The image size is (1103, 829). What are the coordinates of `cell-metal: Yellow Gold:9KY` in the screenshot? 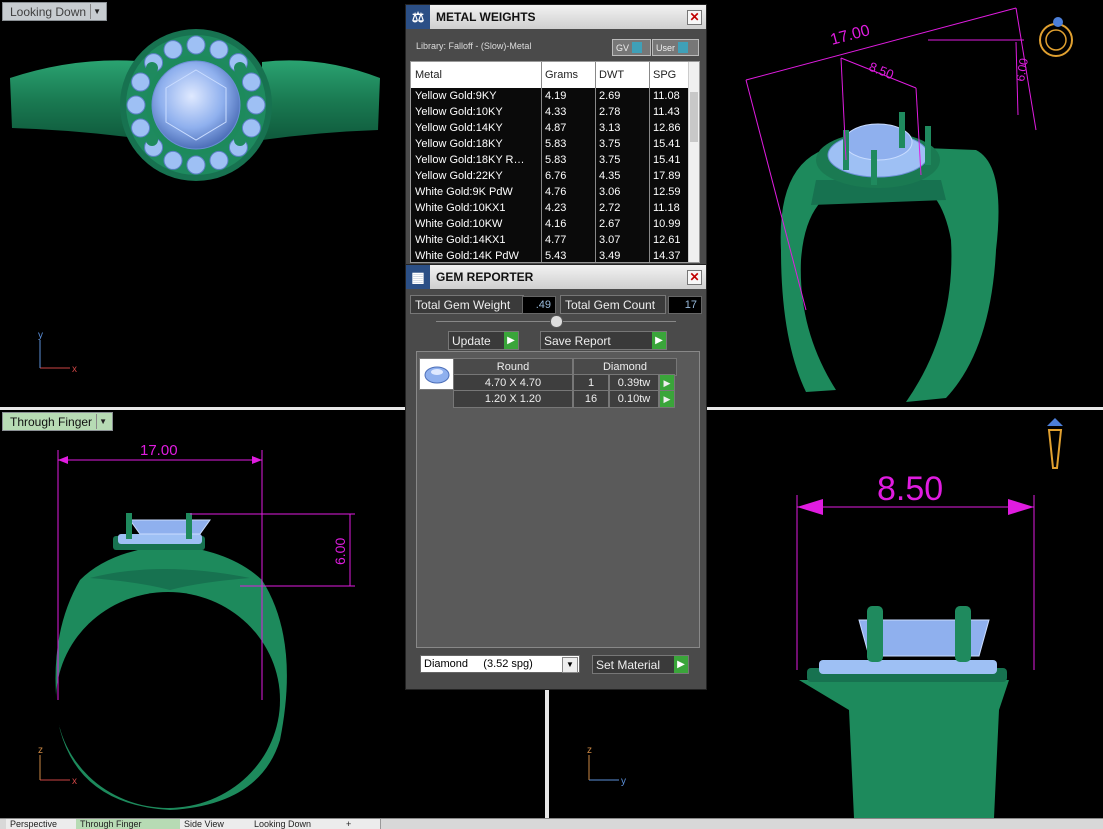 It's located at (476, 96).